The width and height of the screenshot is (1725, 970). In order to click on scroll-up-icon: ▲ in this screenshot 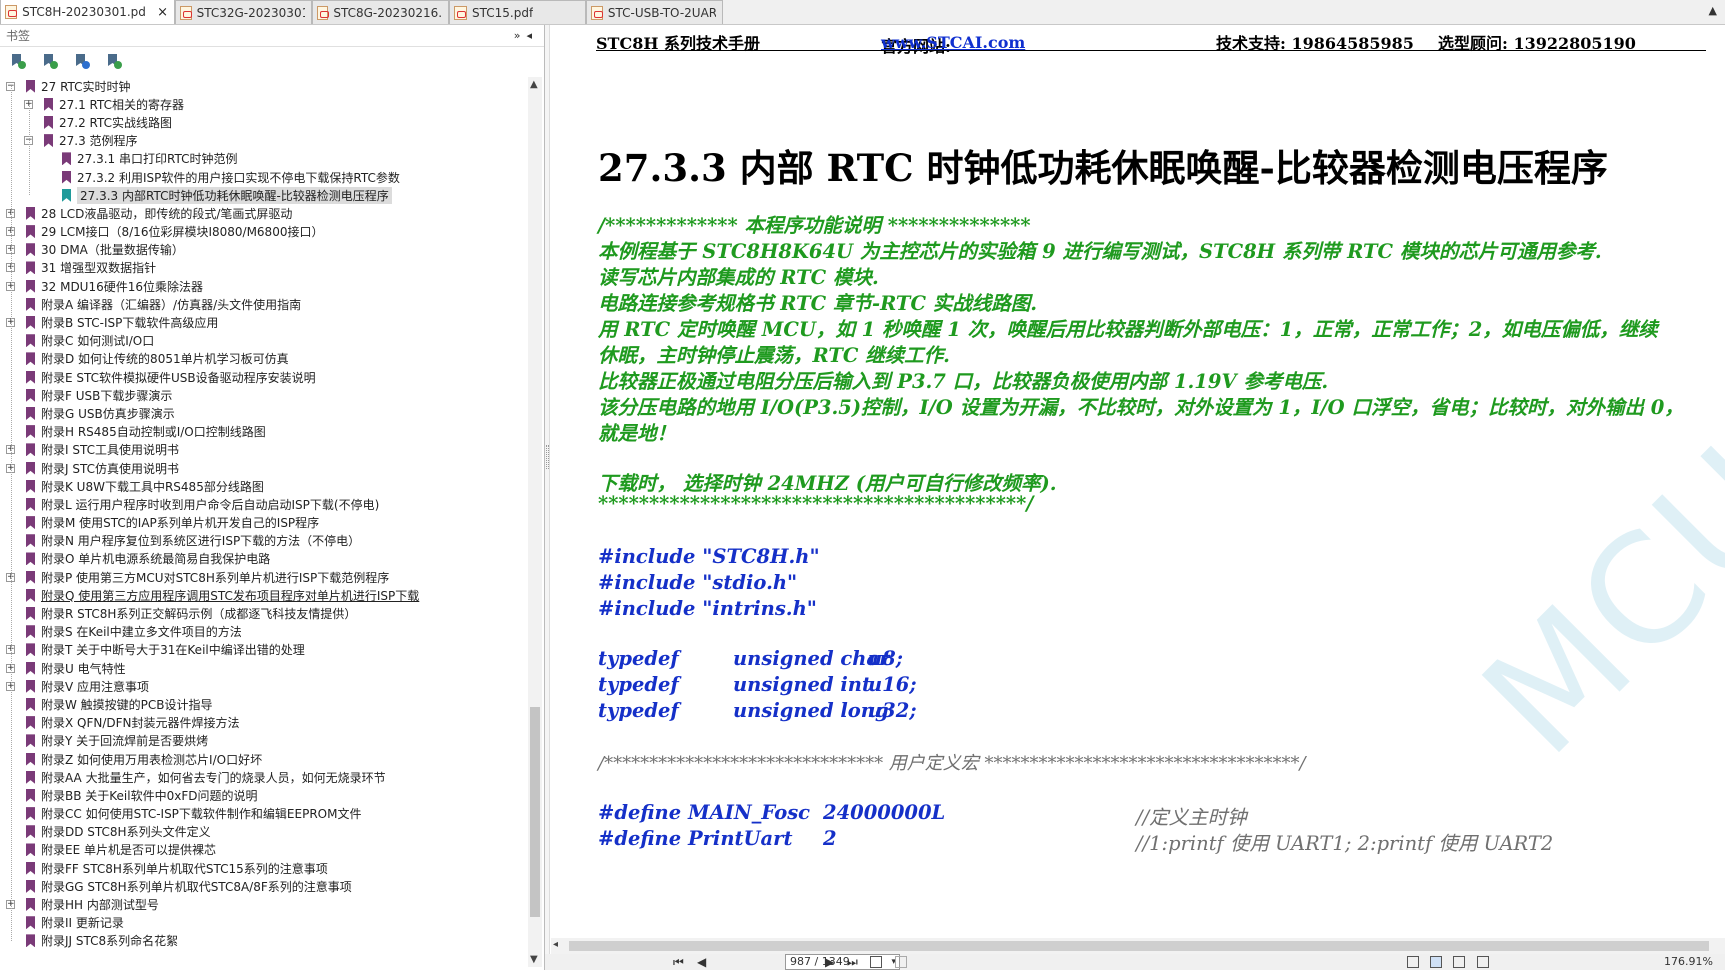, I will do `click(534, 84)`.